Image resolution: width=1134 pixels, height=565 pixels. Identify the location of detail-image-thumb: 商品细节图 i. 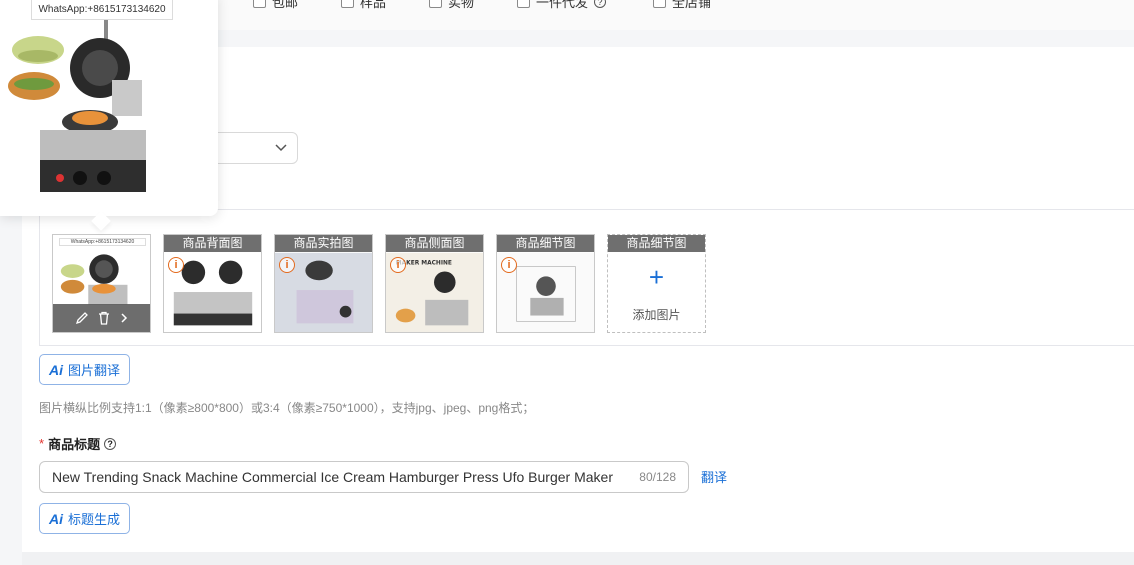
(545, 283).